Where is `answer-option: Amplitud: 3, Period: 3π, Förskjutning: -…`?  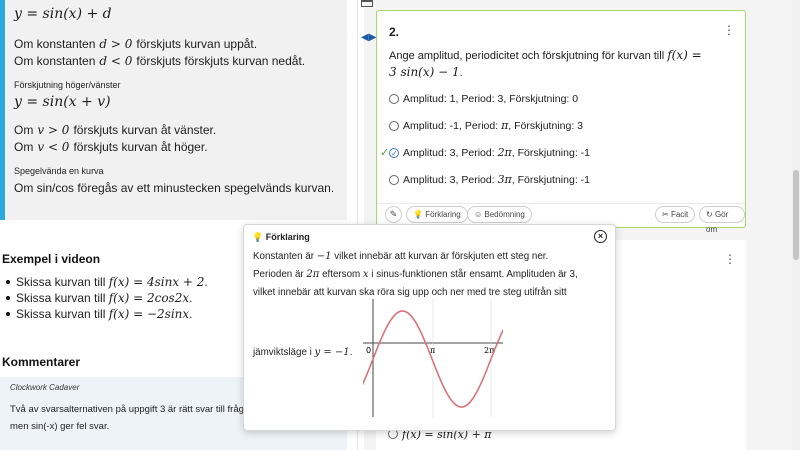
answer-option: Amplitud: 3, Period: 3π, Förskjutning: -… is located at coordinates (559, 185).